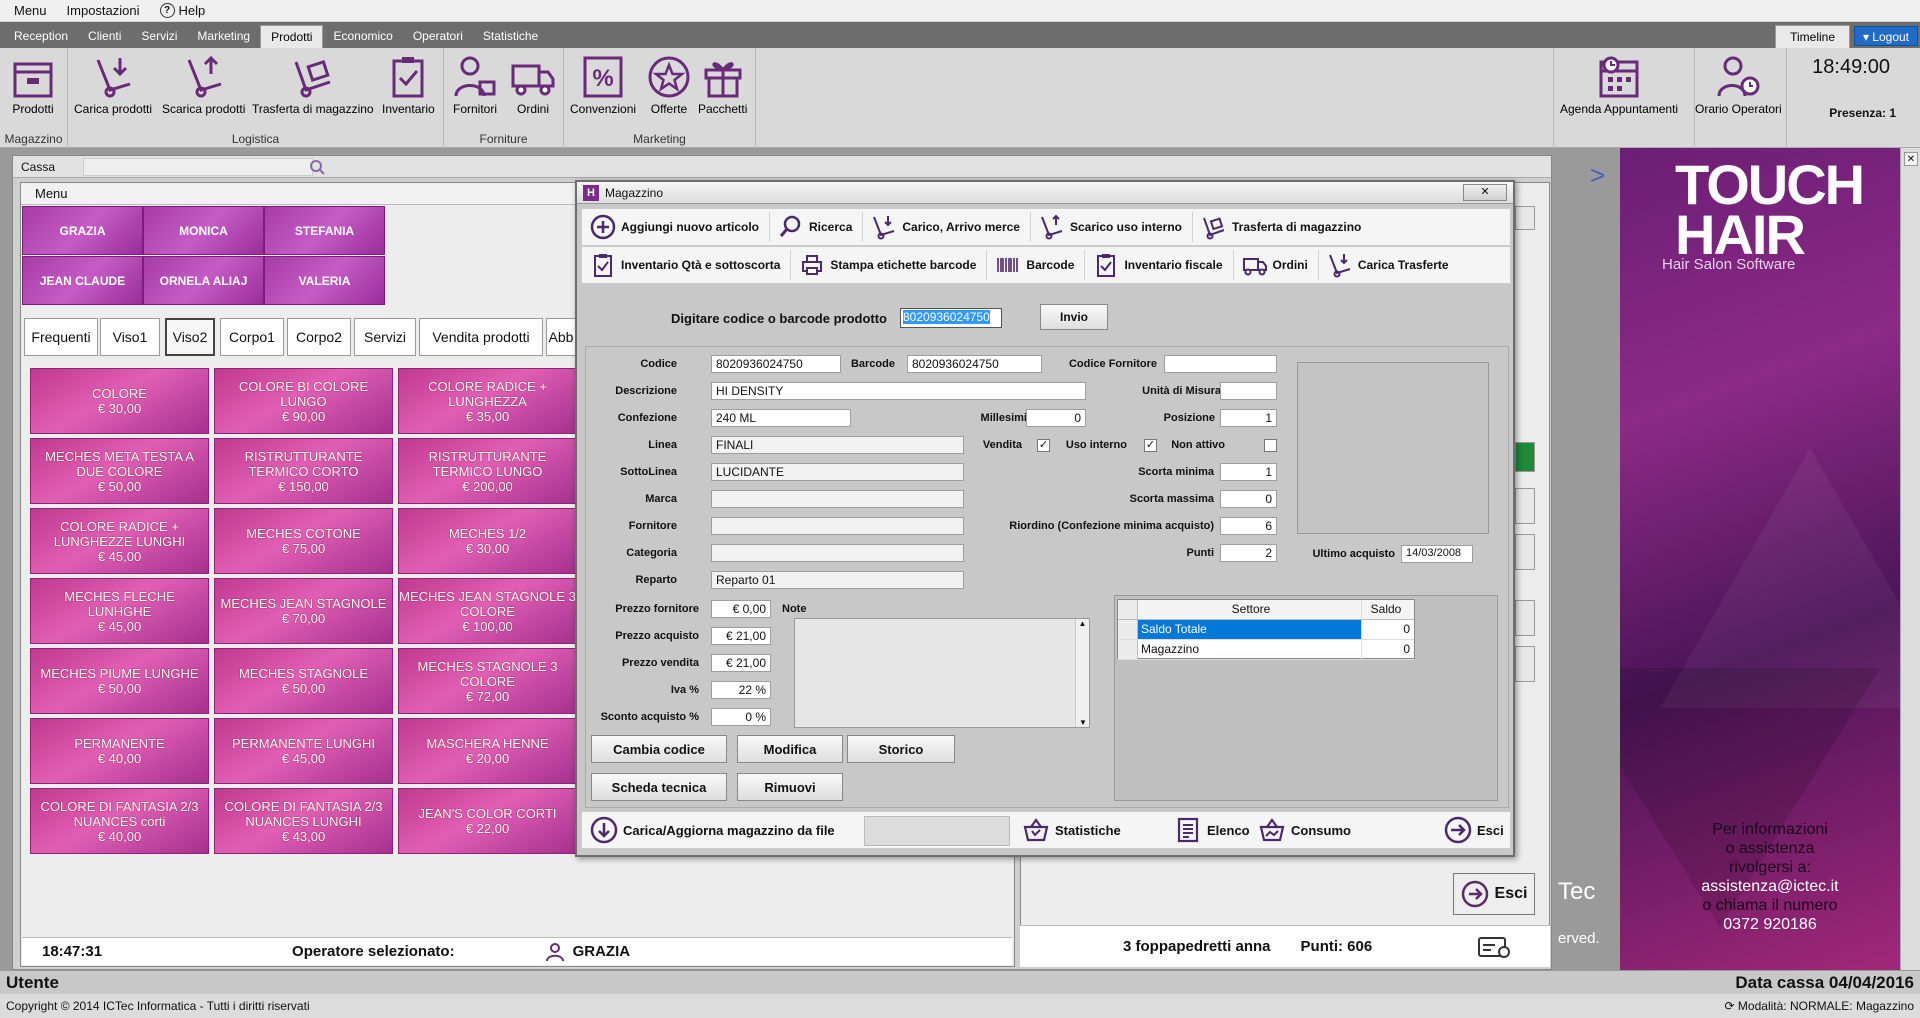  Describe the element at coordinates (947, 227) in the screenshot. I see `carico-arrivo-button: Carico, Arrivo merce` at that location.